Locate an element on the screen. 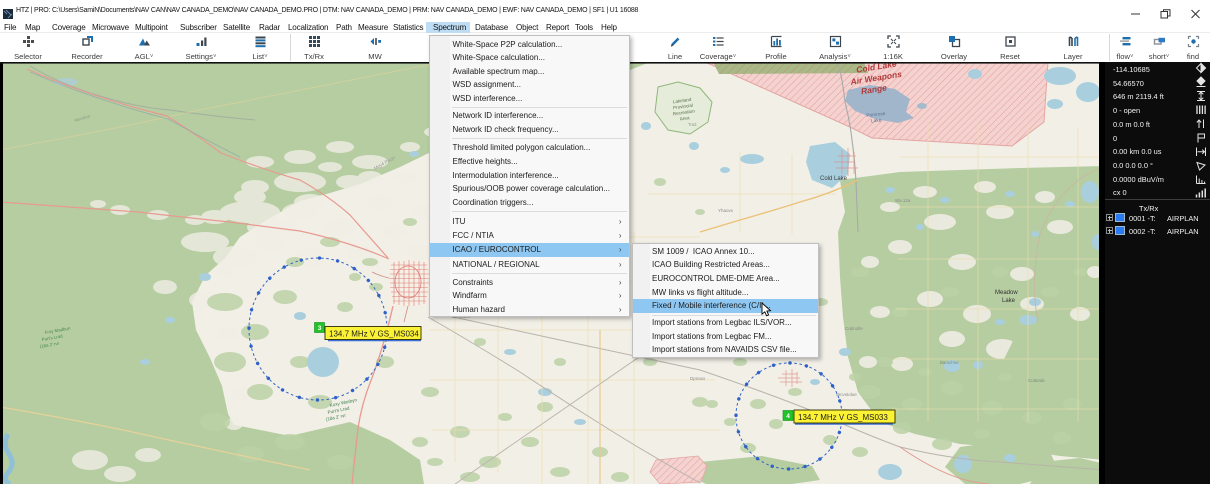 This screenshot has width=1210, height=484. svg-text: Meadow is located at coordinates (1006, 293).